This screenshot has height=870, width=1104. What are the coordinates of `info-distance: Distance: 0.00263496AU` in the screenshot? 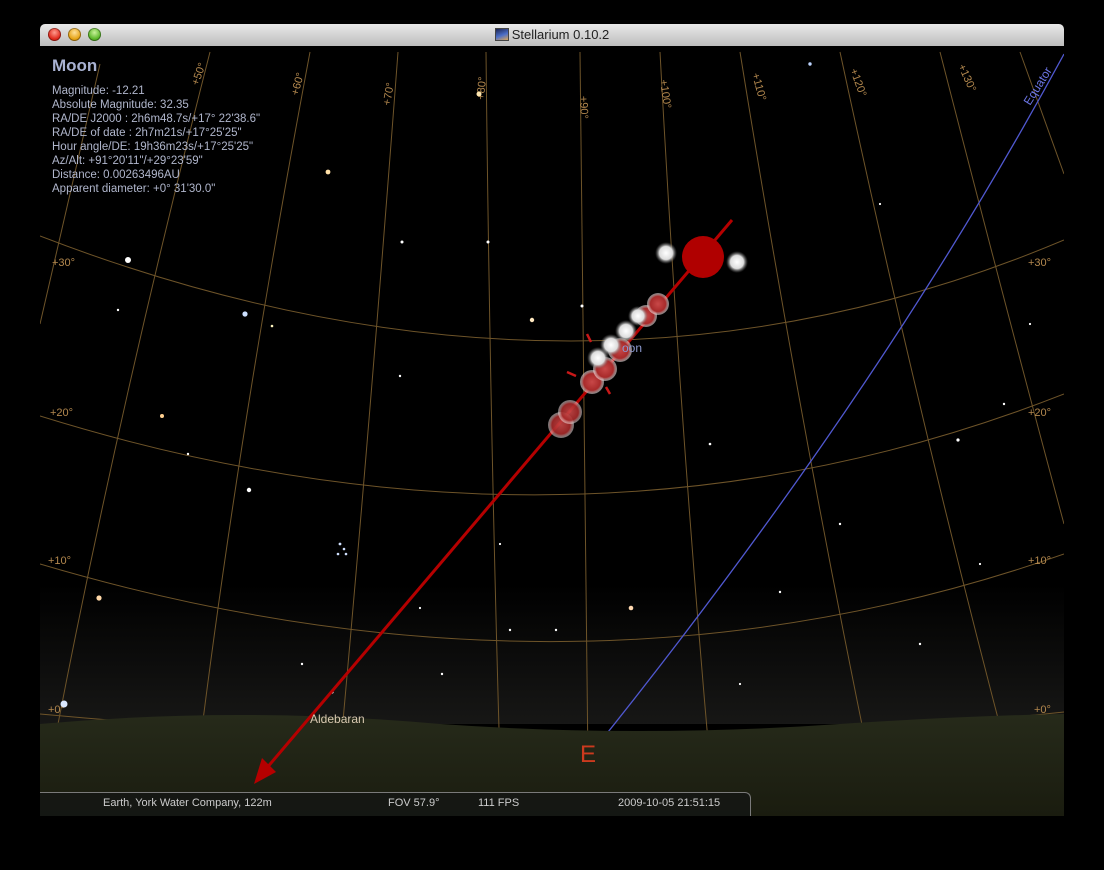 It's located at (116, 175).